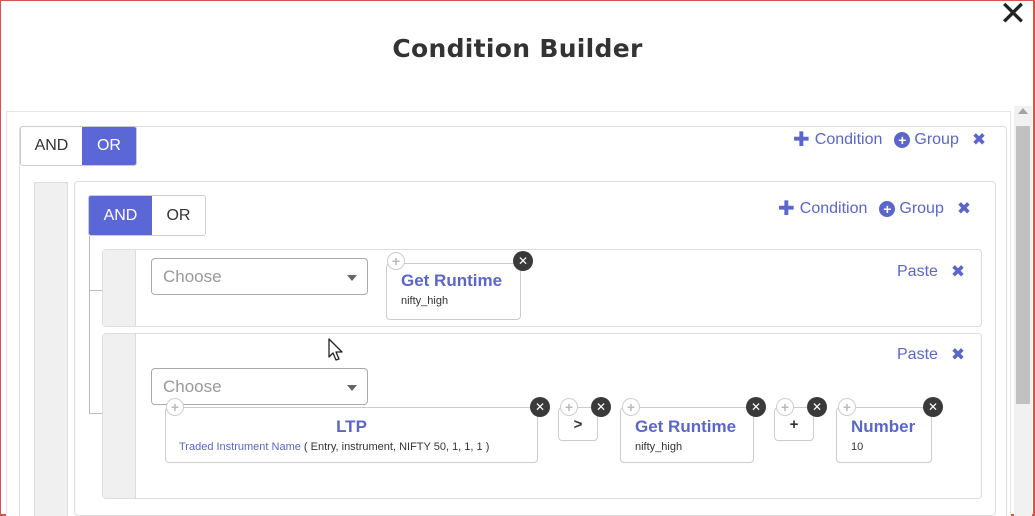 The width and height of the screenshot is (1035, 516). I want to click on node-params: ( Entry, instrument, NIFTY 50, 1, 1, 1 ), so click(395, 447).